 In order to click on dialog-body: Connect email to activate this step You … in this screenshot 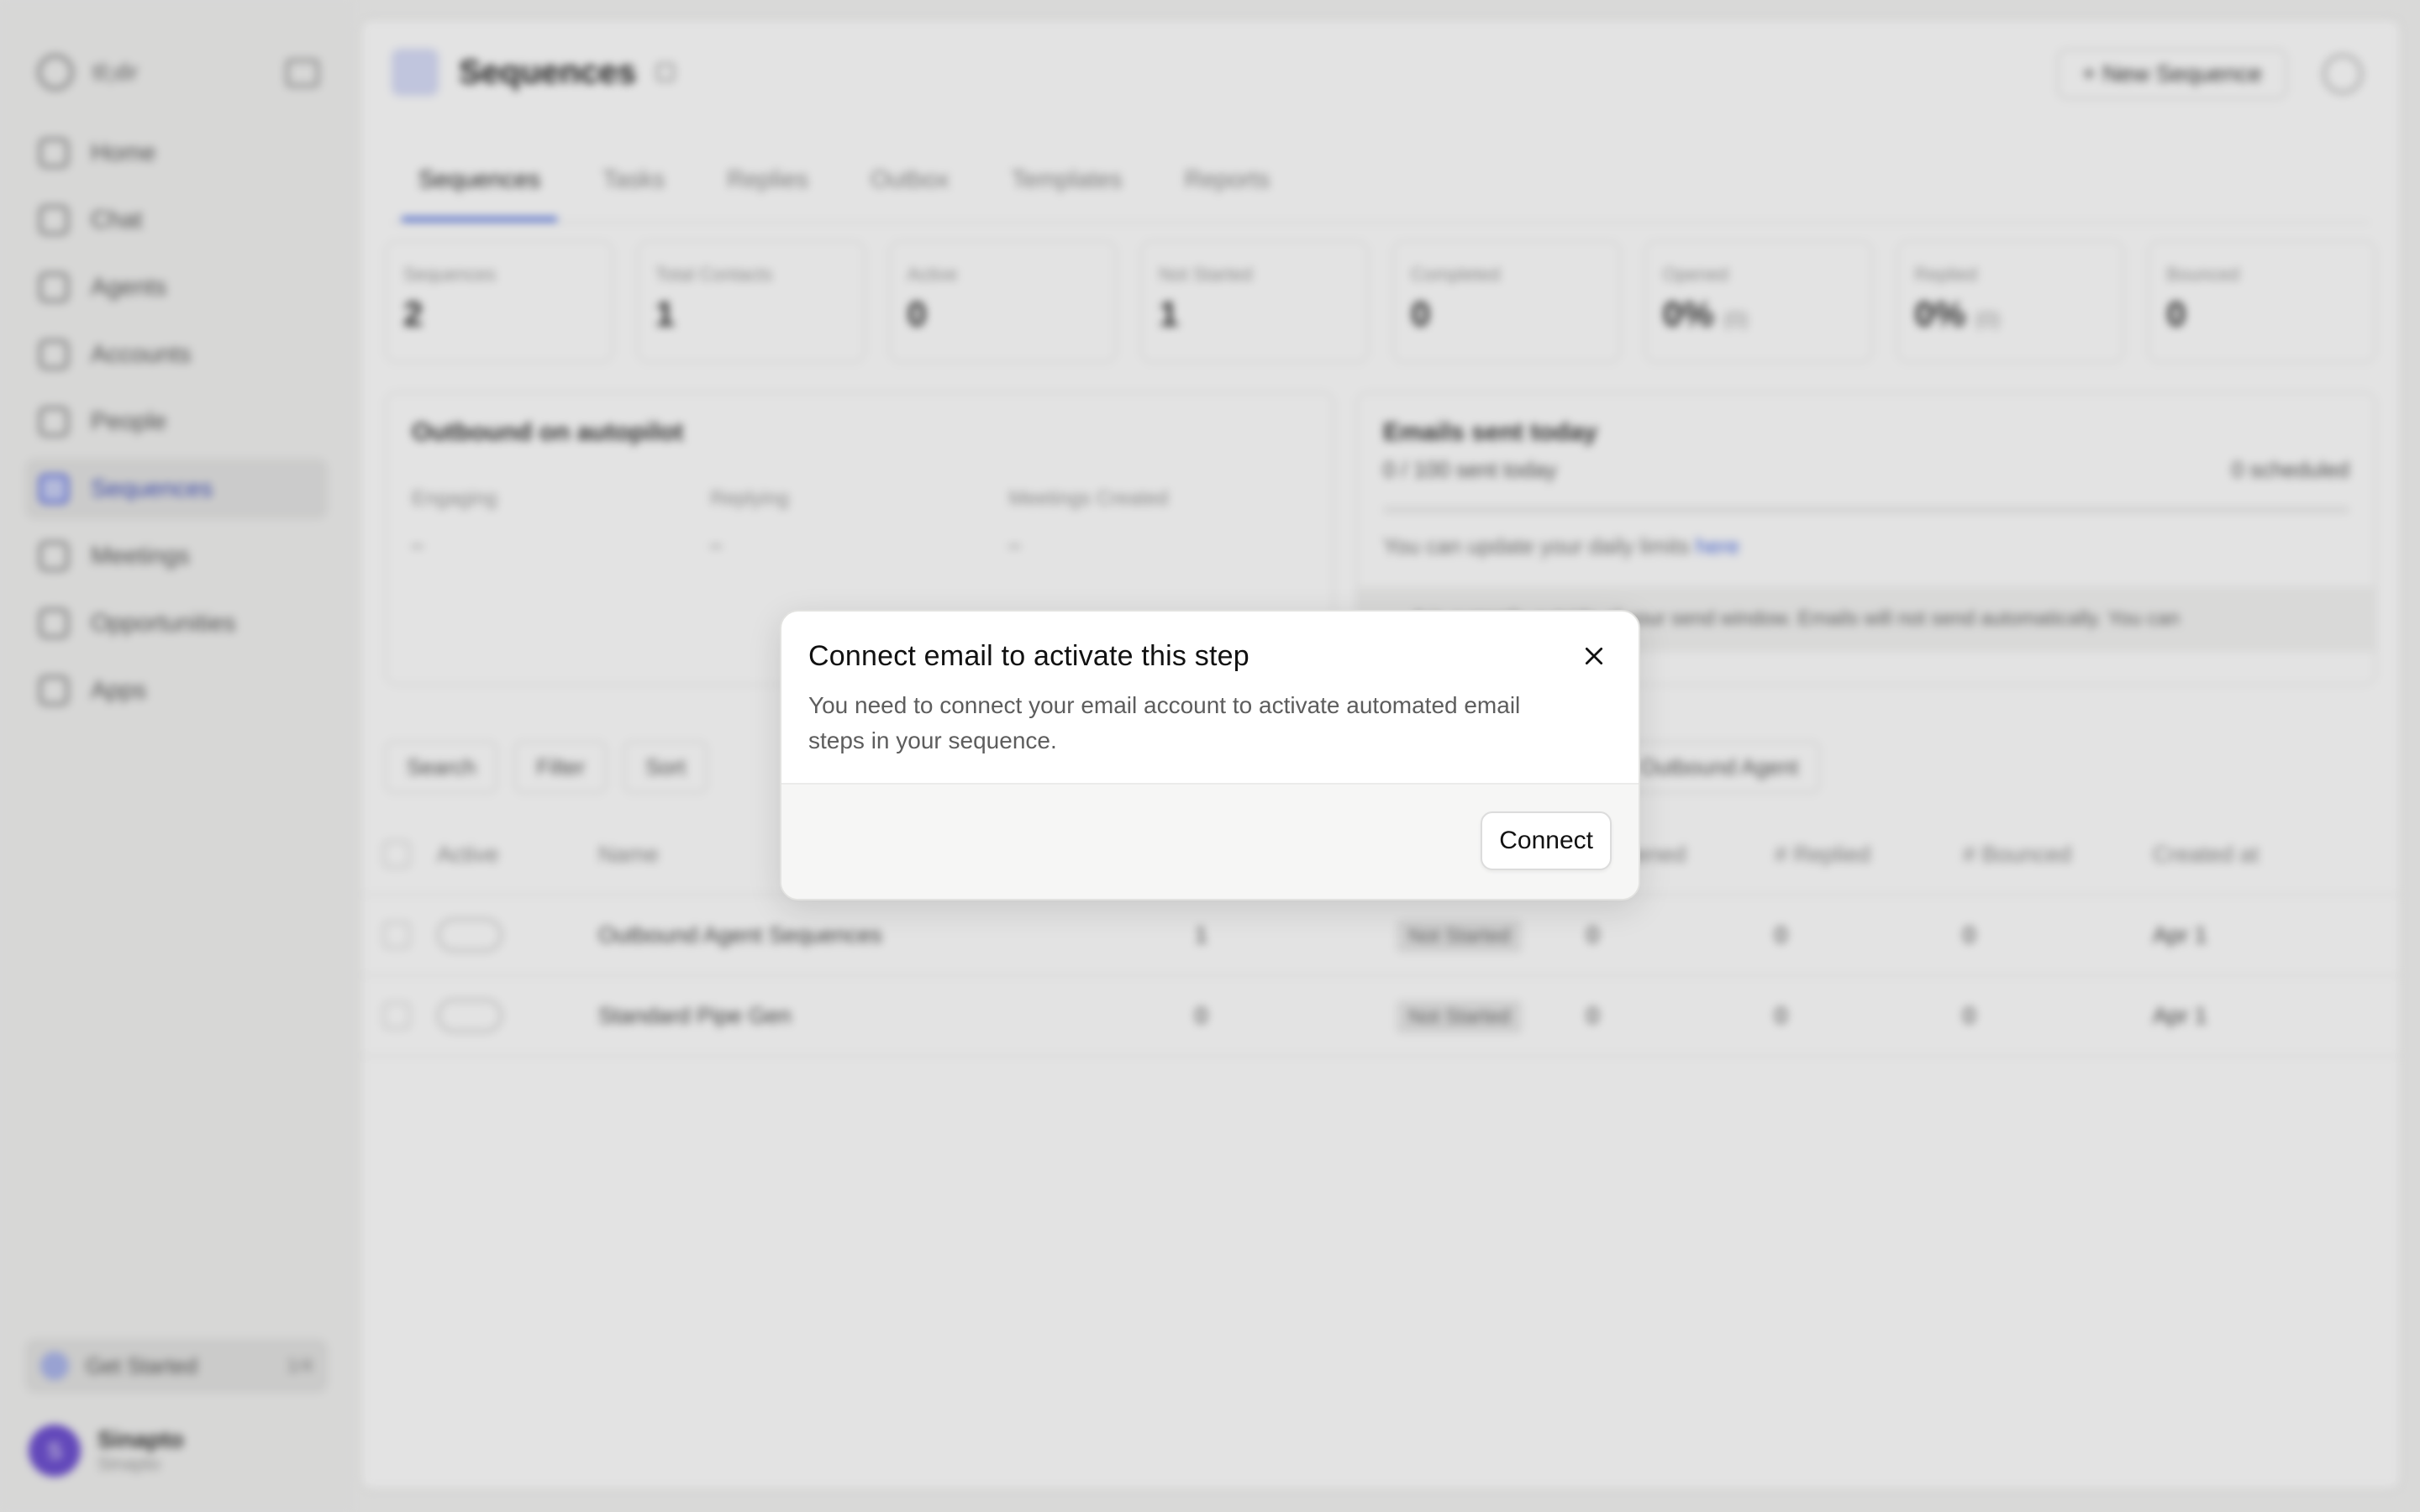, I will do `click(1210, 699)`.